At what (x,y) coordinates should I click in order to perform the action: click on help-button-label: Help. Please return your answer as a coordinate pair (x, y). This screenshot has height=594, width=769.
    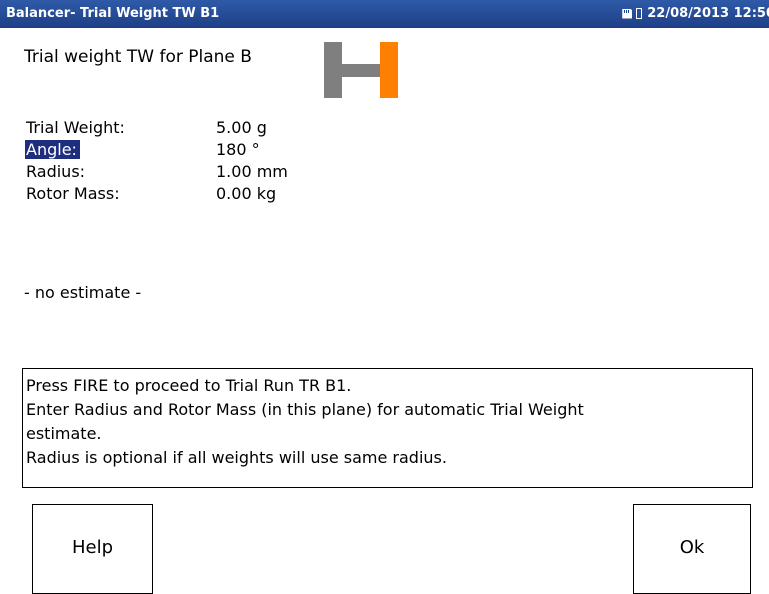
    Looking at the image, I should click on (92, 547).